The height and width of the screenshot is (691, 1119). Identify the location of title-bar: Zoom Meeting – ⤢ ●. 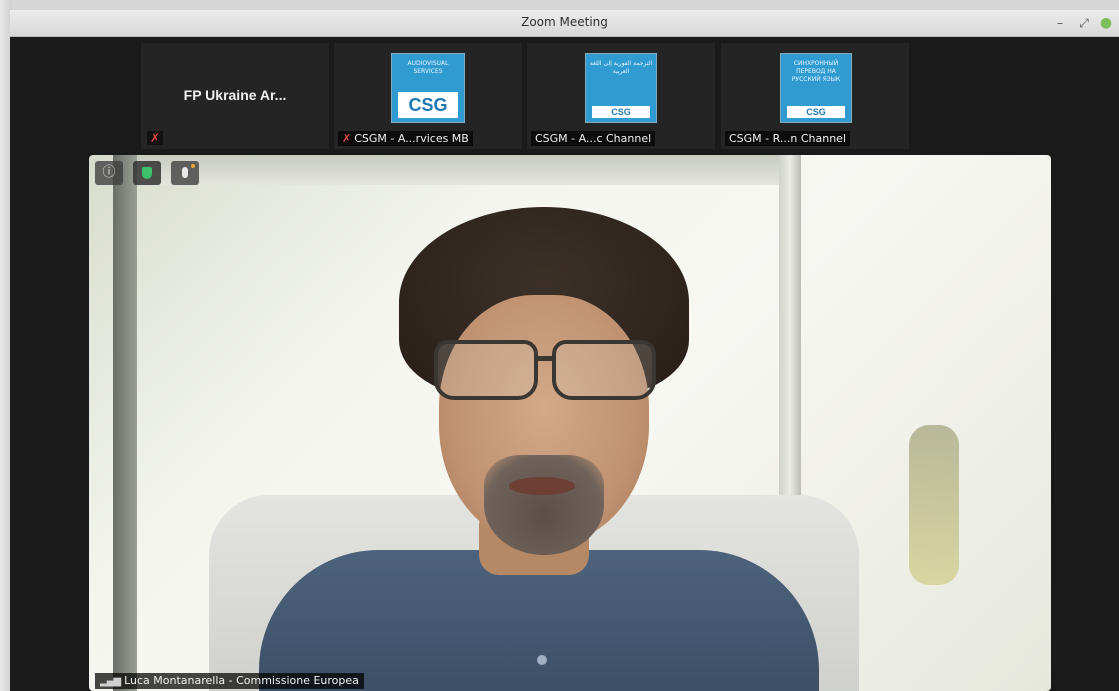
(564, 23).